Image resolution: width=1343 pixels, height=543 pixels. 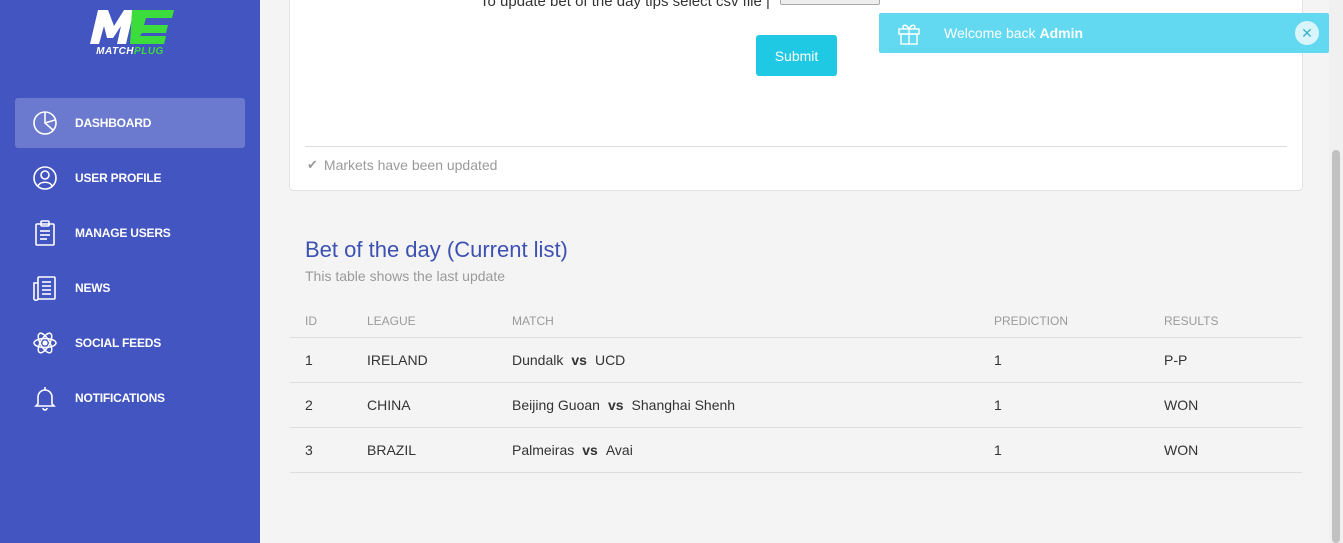 I want to click on sidebar-item-notifications: NOTIFICATIONS, so click(x=130, y=398).